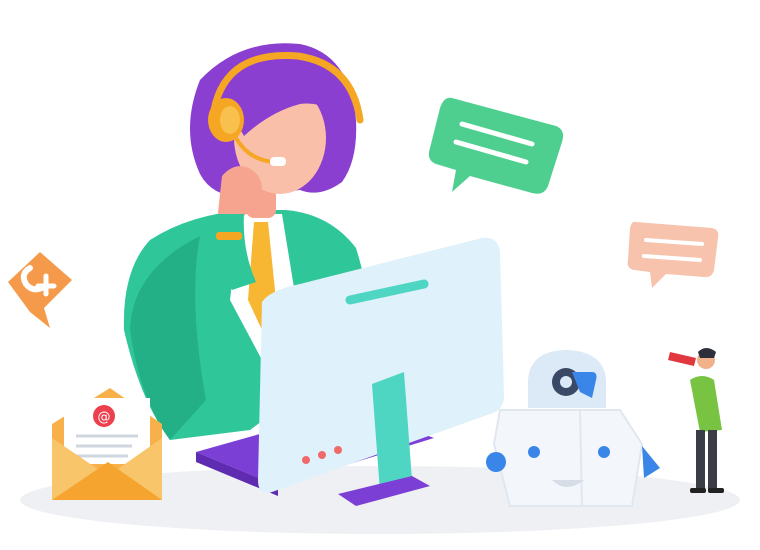 This screenshot has height=550, width=760. Describe the element at coordinates (573, 428) in the screenshot. I see `robot-icon` at that location.